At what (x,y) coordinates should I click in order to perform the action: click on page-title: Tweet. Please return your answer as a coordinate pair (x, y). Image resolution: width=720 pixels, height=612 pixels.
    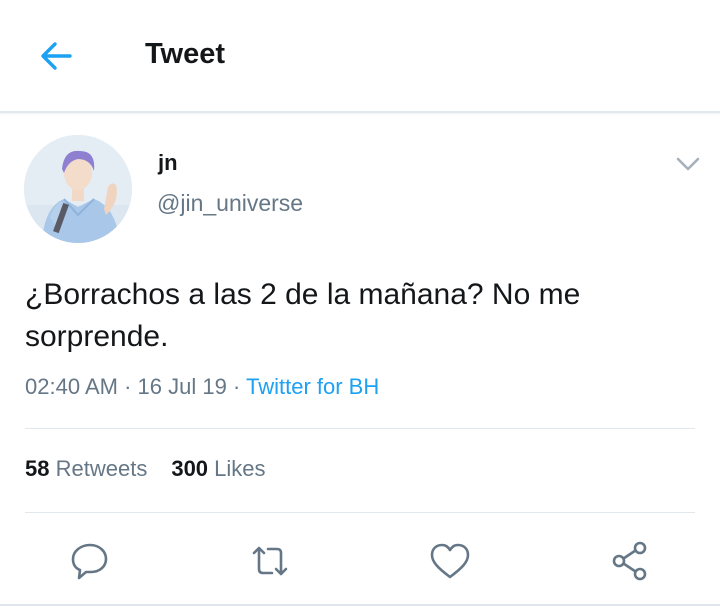
    Looking at the image, I should click on (185, 54).